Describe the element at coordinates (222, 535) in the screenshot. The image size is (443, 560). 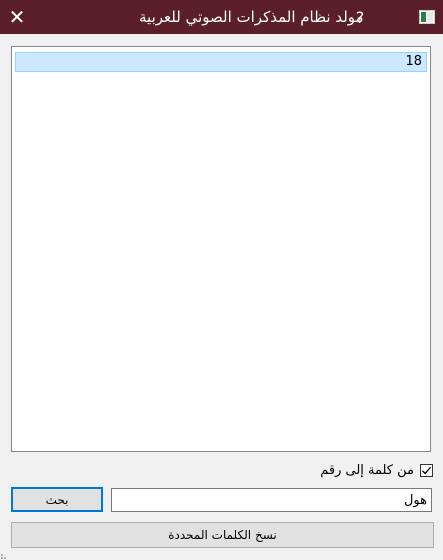
I see `copy-selected-button: نسخ الكلمات المحددة` at that location.